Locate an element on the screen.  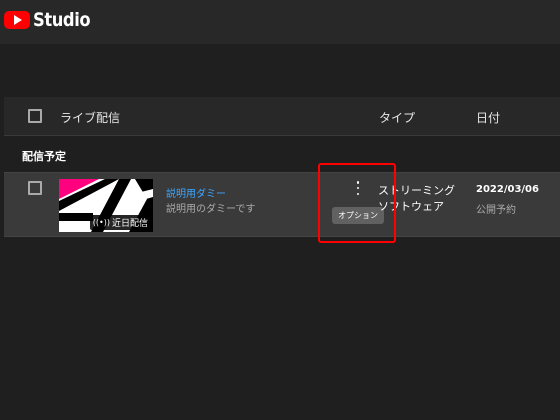
badge-label: 近日配信 is located at coordinates (129, 224).